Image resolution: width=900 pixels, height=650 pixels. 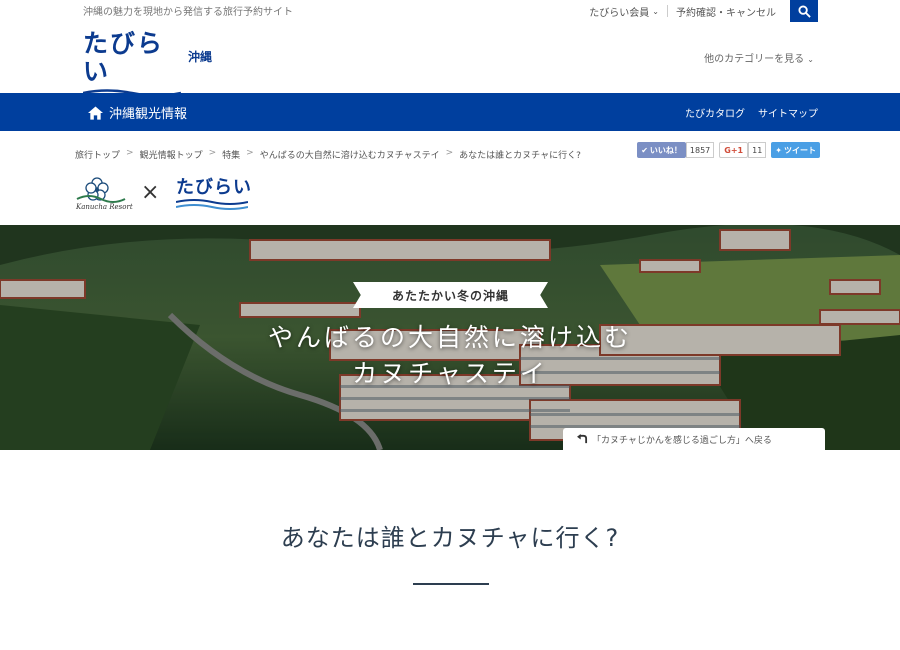 I want to click on back-link: 「カヌチャじかんを感じる過ごし方」へ戻る, so click(x=694, y=439).